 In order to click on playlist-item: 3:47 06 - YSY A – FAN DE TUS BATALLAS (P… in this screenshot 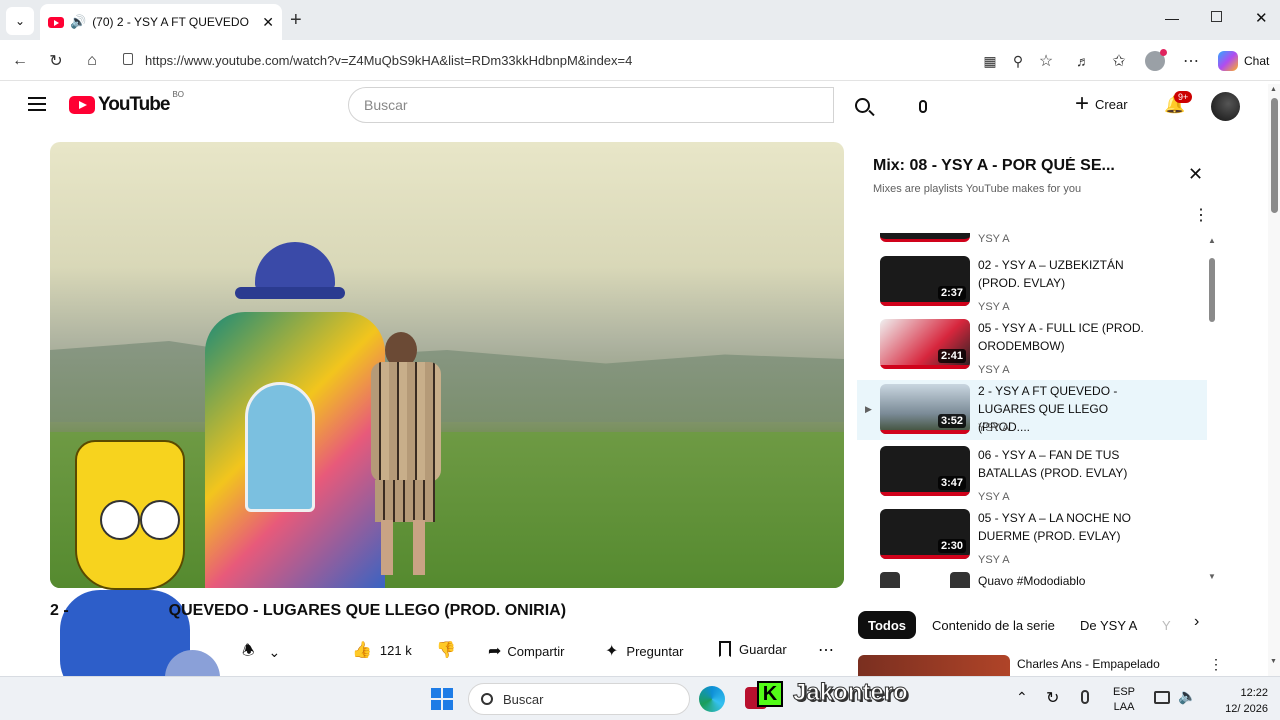, I will do `click(1031, 476)`.